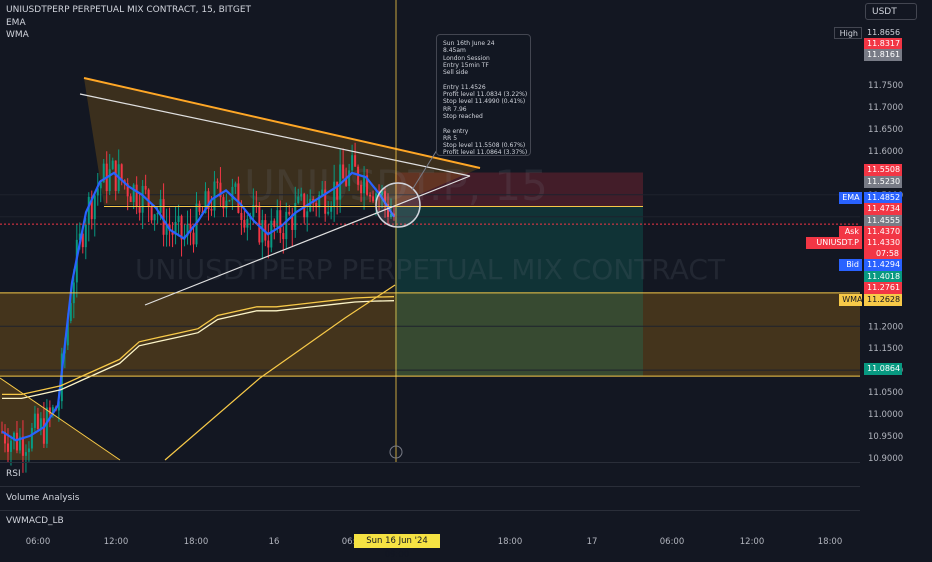  Describe the element at coordinates (885, 349) in the screenshot. I see `y-tick-label: 11.1500` at that location.